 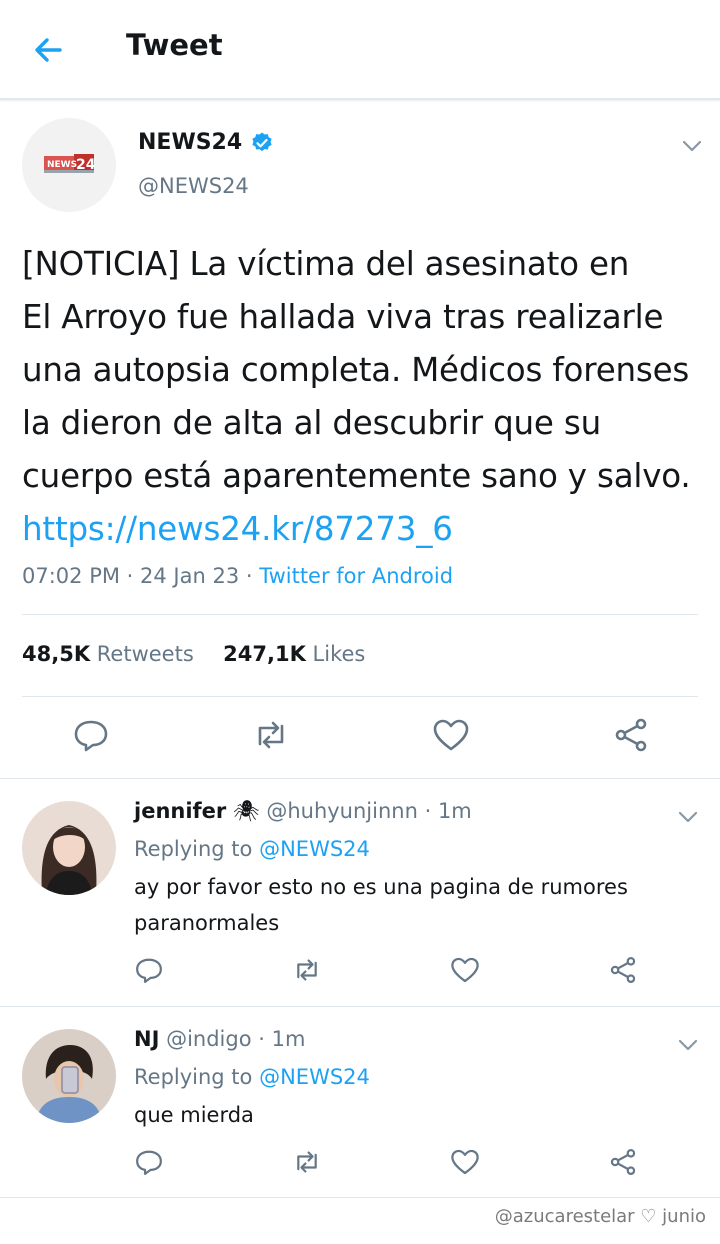 I want to click on likes-label: Likes, so click(x=339, y=654).